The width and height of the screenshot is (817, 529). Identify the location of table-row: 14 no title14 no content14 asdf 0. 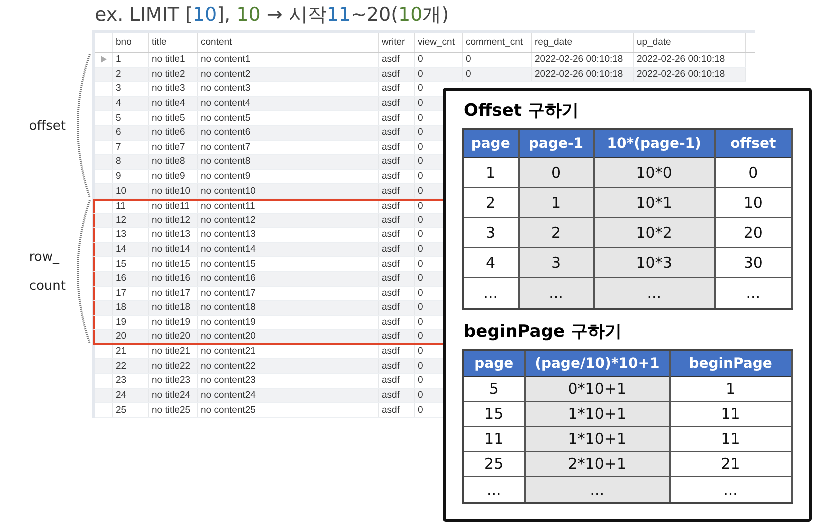
(268, 250).